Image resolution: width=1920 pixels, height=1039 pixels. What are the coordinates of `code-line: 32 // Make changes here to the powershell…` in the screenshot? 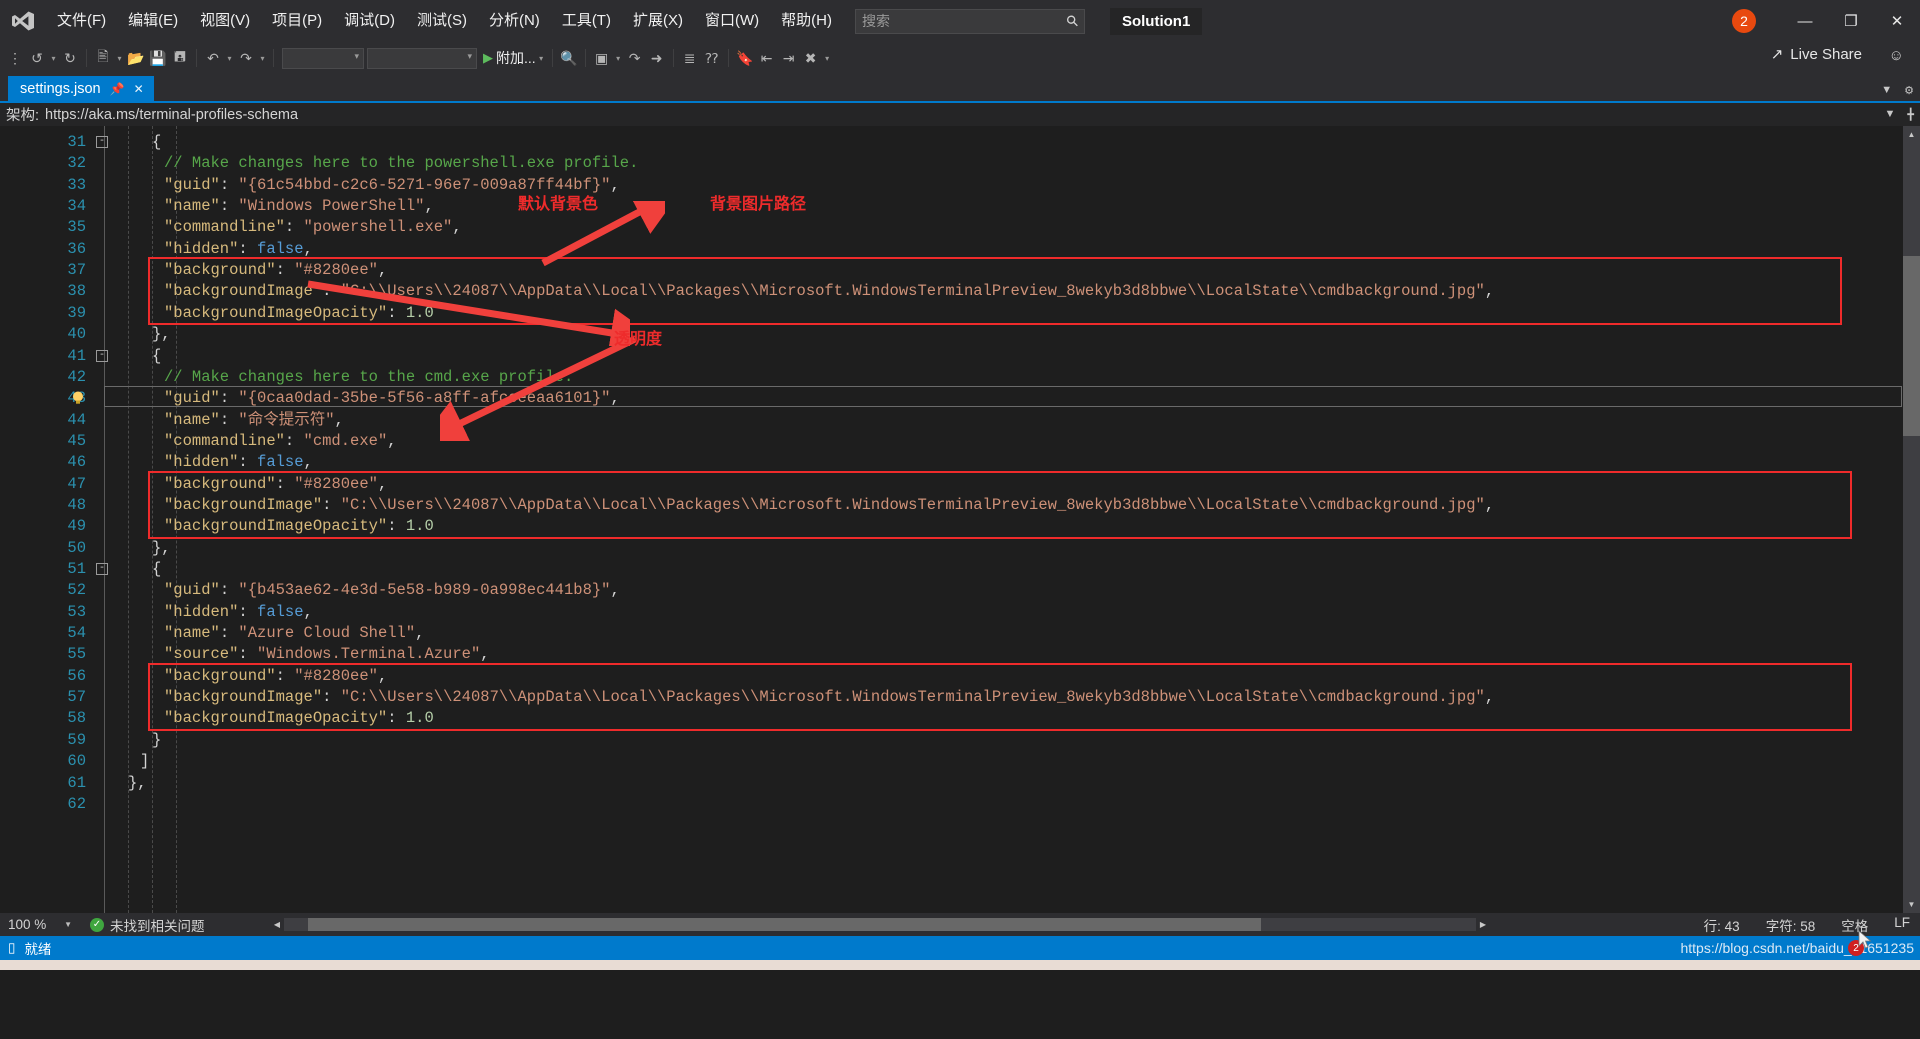 It's located at (951, 163).